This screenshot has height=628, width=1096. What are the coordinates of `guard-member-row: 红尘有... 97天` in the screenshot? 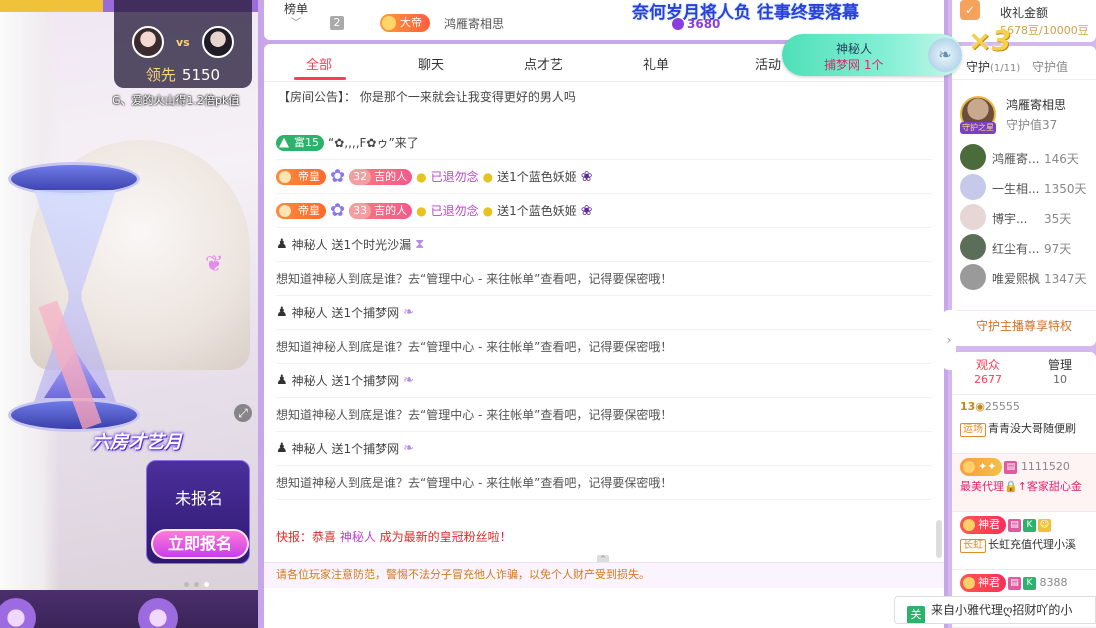 It's located at (1028, 247).